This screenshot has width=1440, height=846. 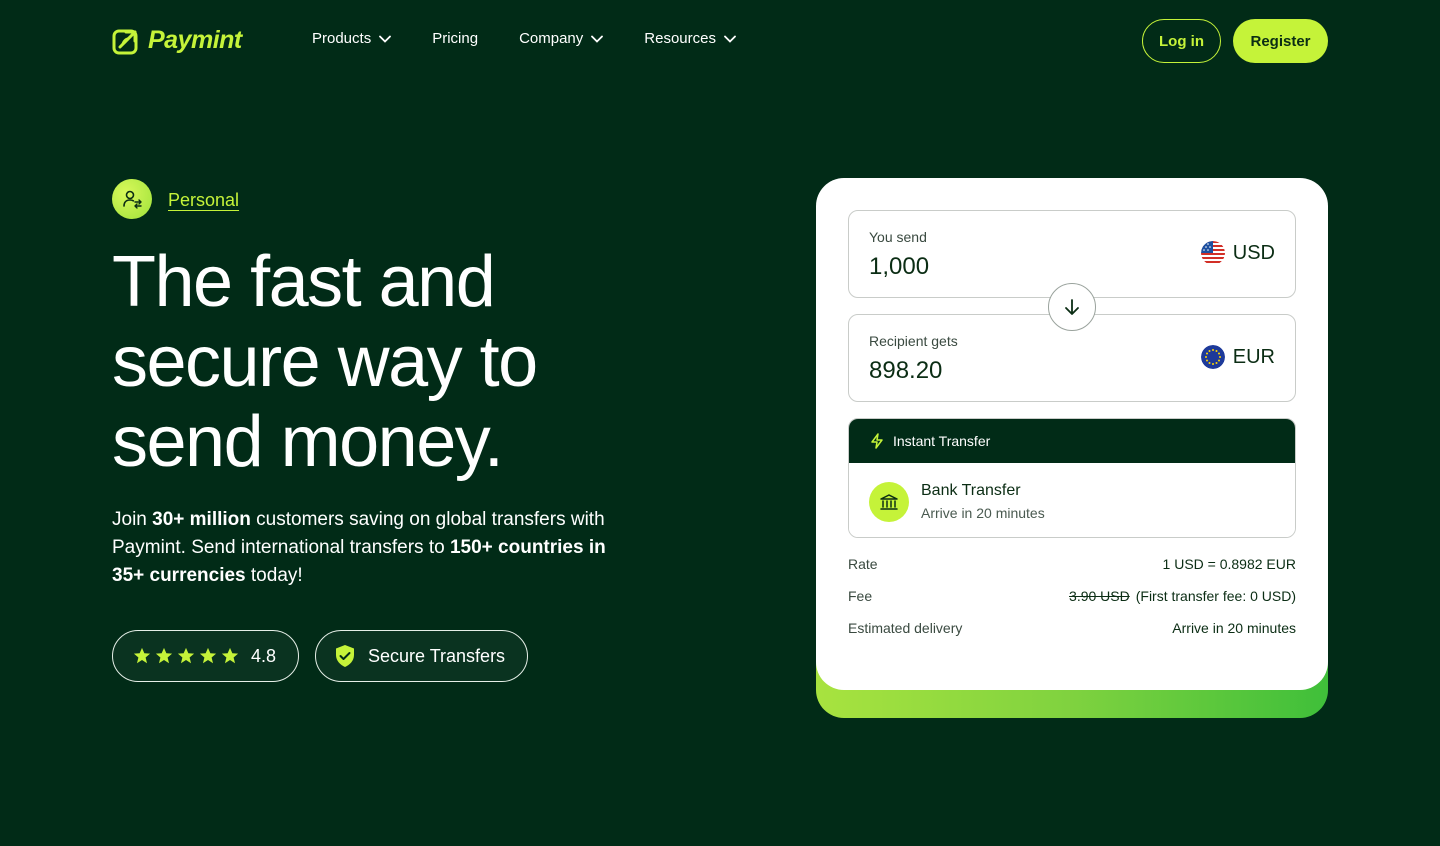 I want to click on bank-icon, so click(x=889, y=502).